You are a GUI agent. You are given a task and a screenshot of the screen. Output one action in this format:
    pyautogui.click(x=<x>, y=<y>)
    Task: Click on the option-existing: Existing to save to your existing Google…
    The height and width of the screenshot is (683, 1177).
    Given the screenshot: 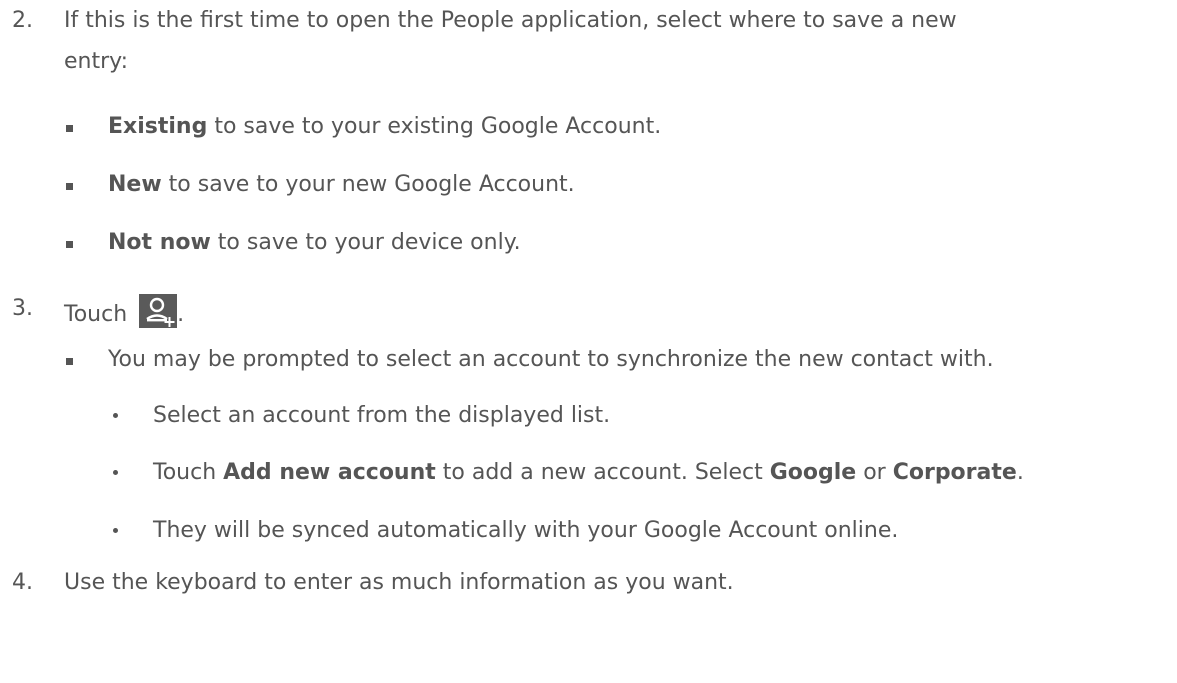 What is the action you would take?
    pyautogui.click(x=384, y=127)
    